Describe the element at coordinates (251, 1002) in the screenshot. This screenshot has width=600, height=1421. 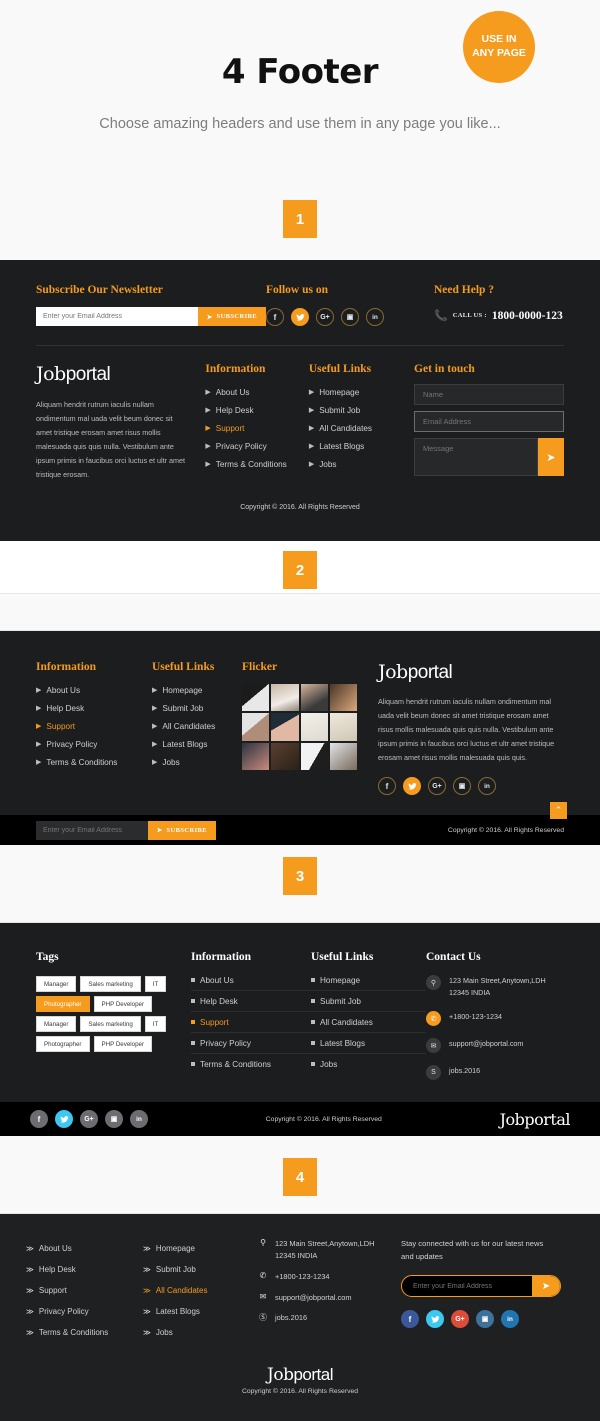
I see `link-help-desk: Help Desk` at that location.